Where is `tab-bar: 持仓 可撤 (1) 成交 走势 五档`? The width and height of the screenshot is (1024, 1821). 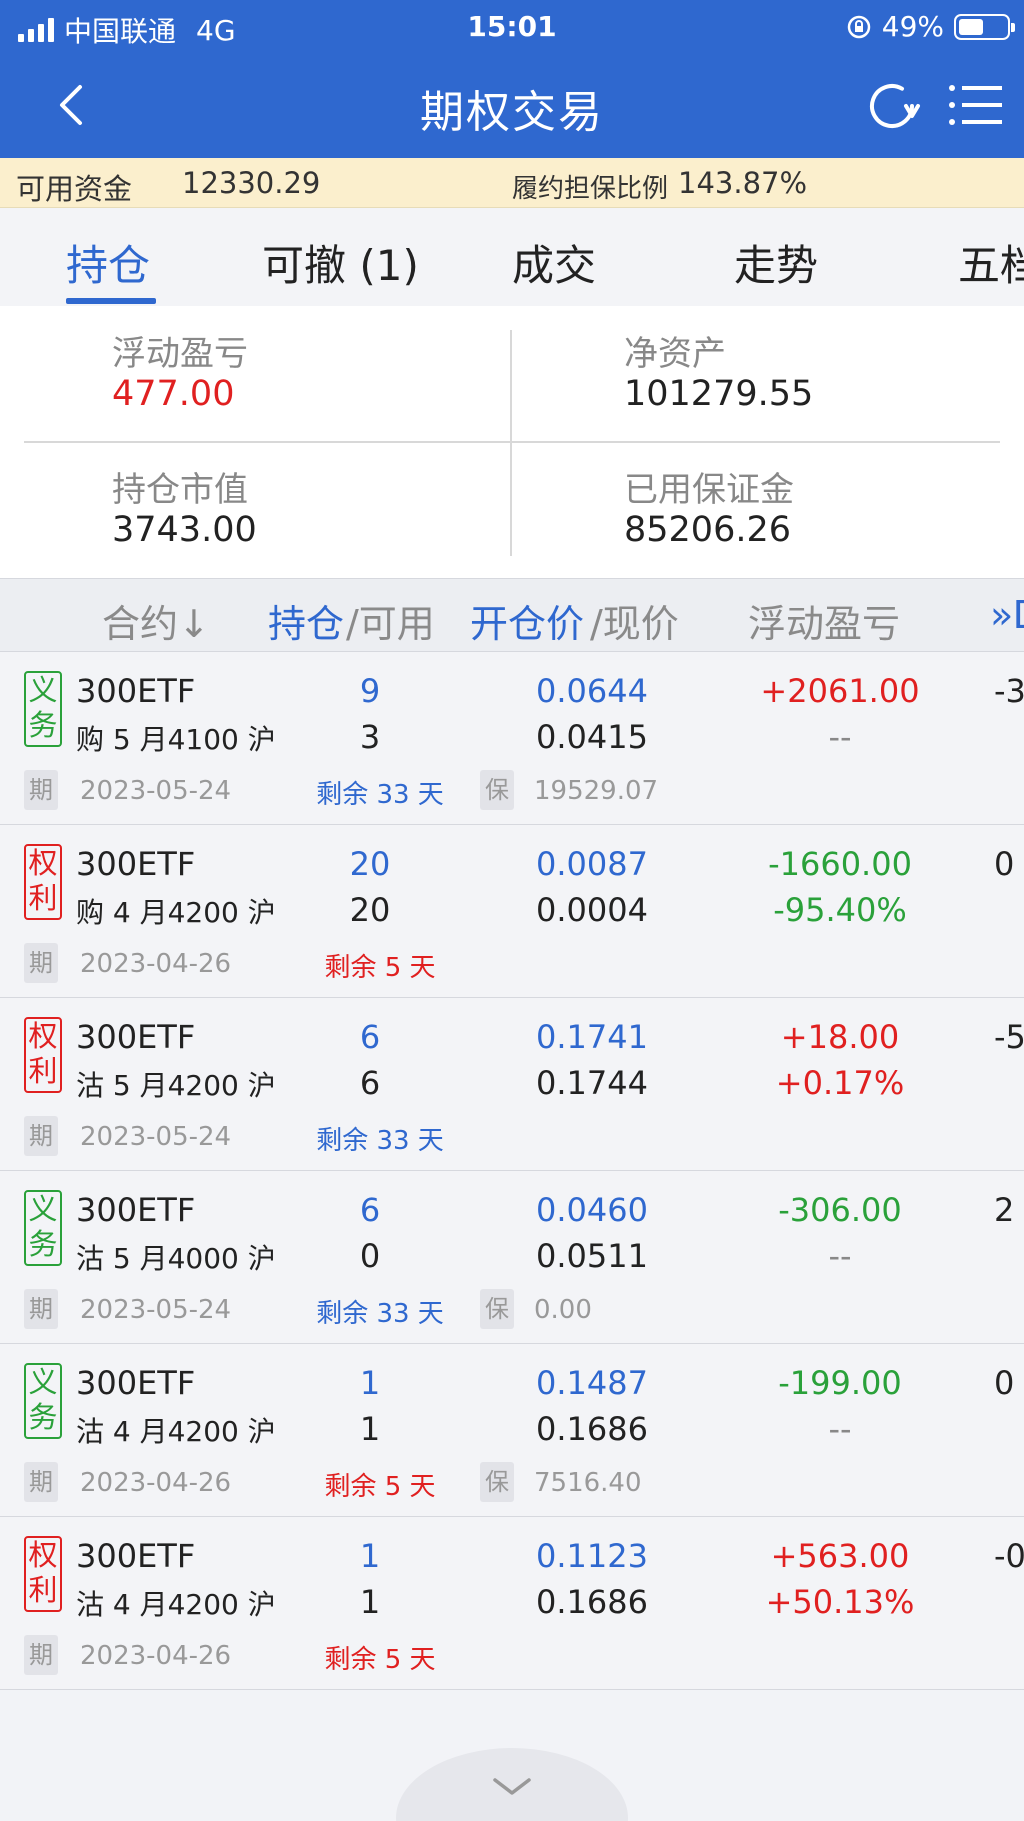 tab-bar: 持仓 可撤 (1) 成交 走势 五档 is located at coordinates (512, 257).